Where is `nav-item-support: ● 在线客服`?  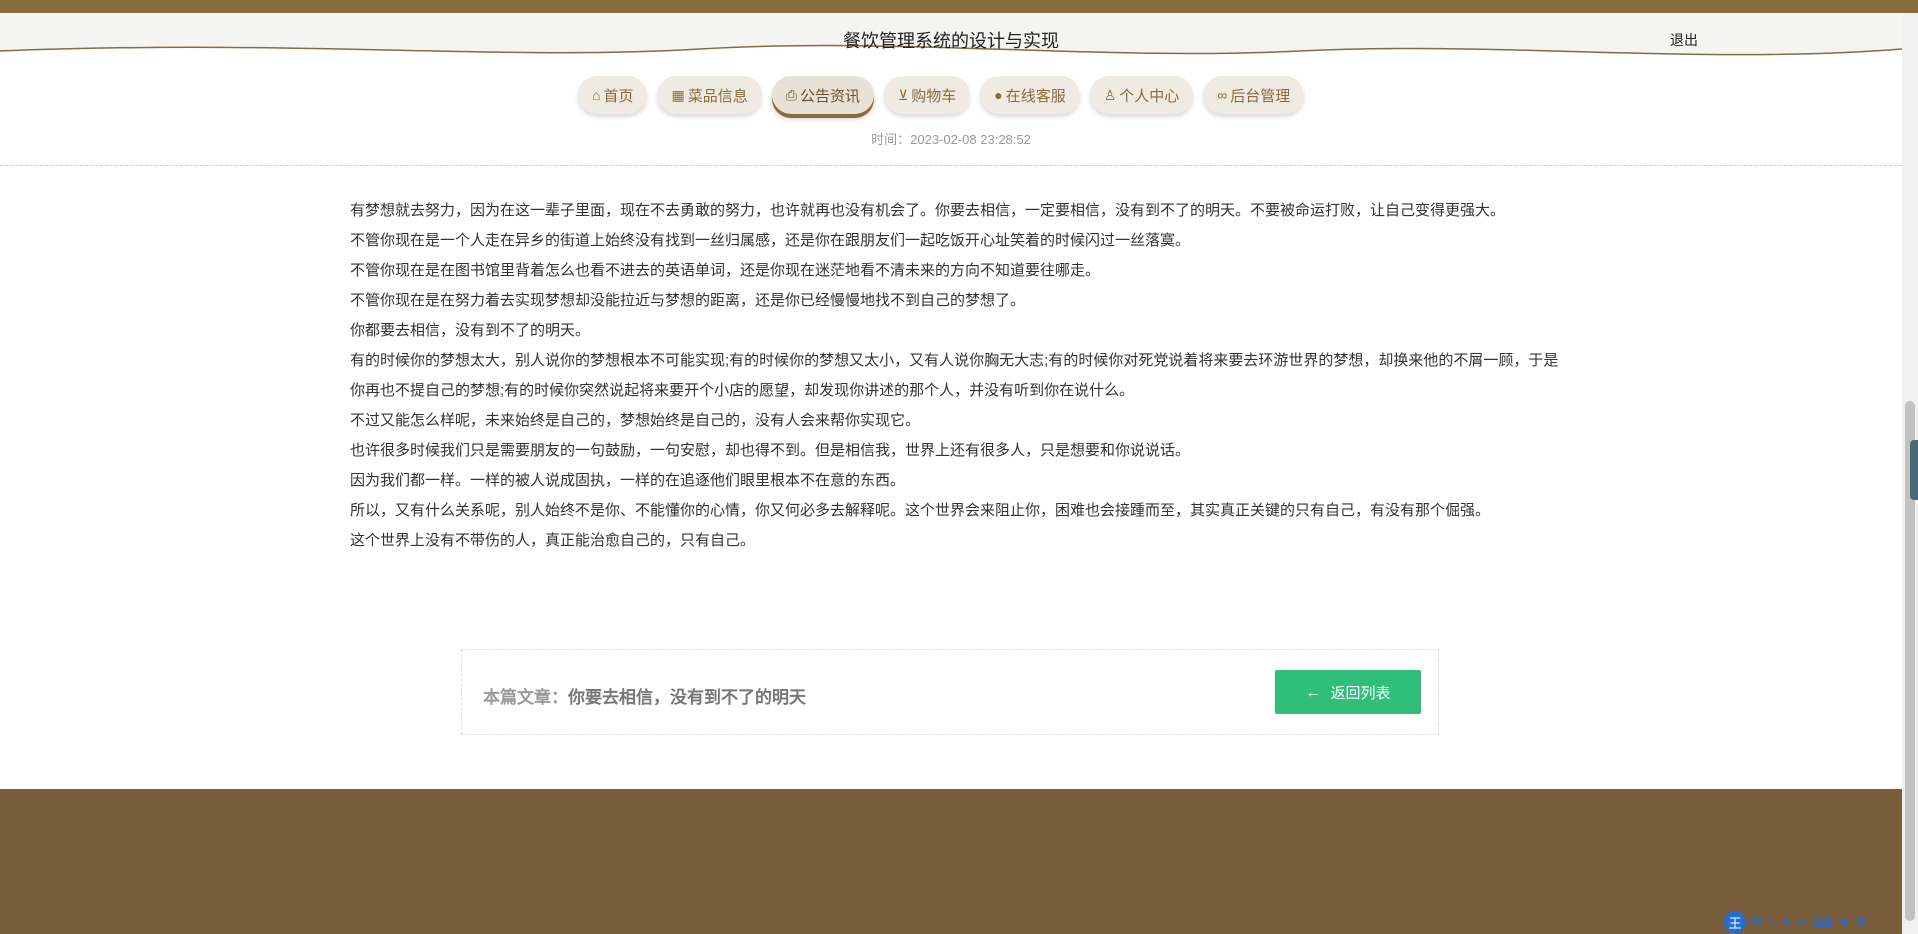 nav-item-support: ● 在线客服 is located at coordinates (1030, 95).